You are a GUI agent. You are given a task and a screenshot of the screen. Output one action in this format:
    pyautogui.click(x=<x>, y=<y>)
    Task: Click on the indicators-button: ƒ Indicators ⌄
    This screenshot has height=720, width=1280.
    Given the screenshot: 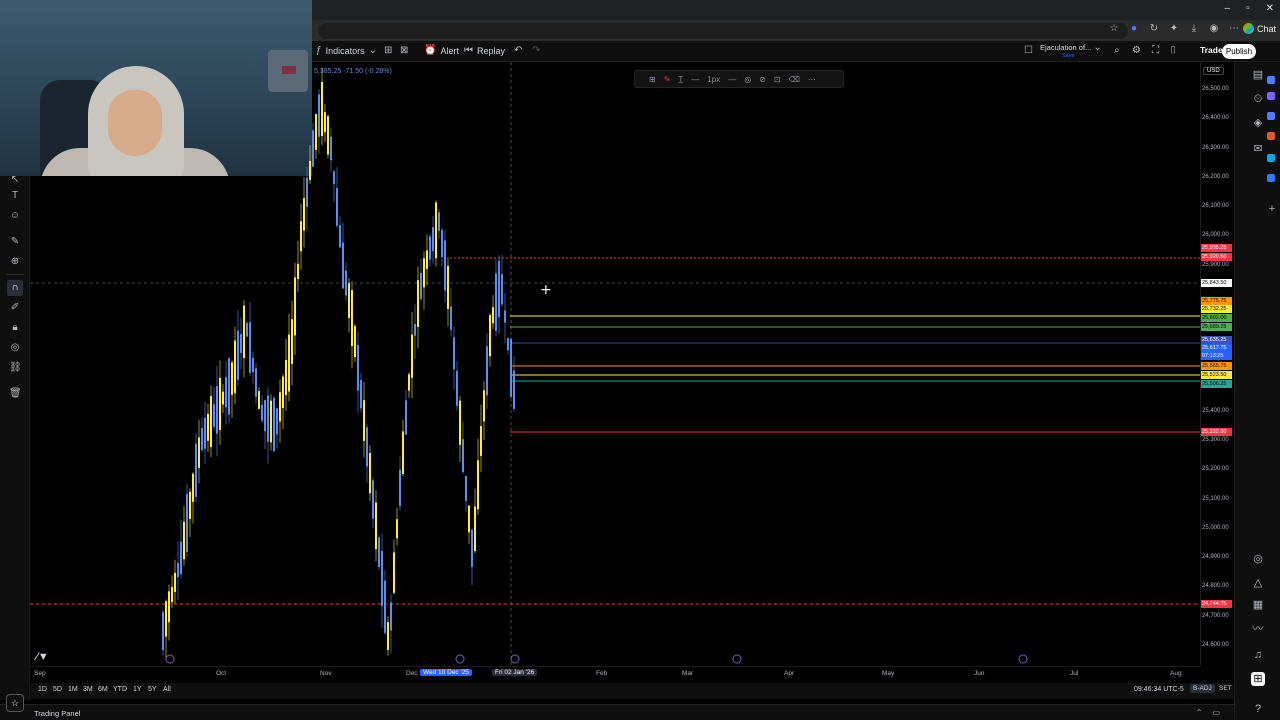 What is the action you would take?
    pyautogui.click(x=346, y=50)
    